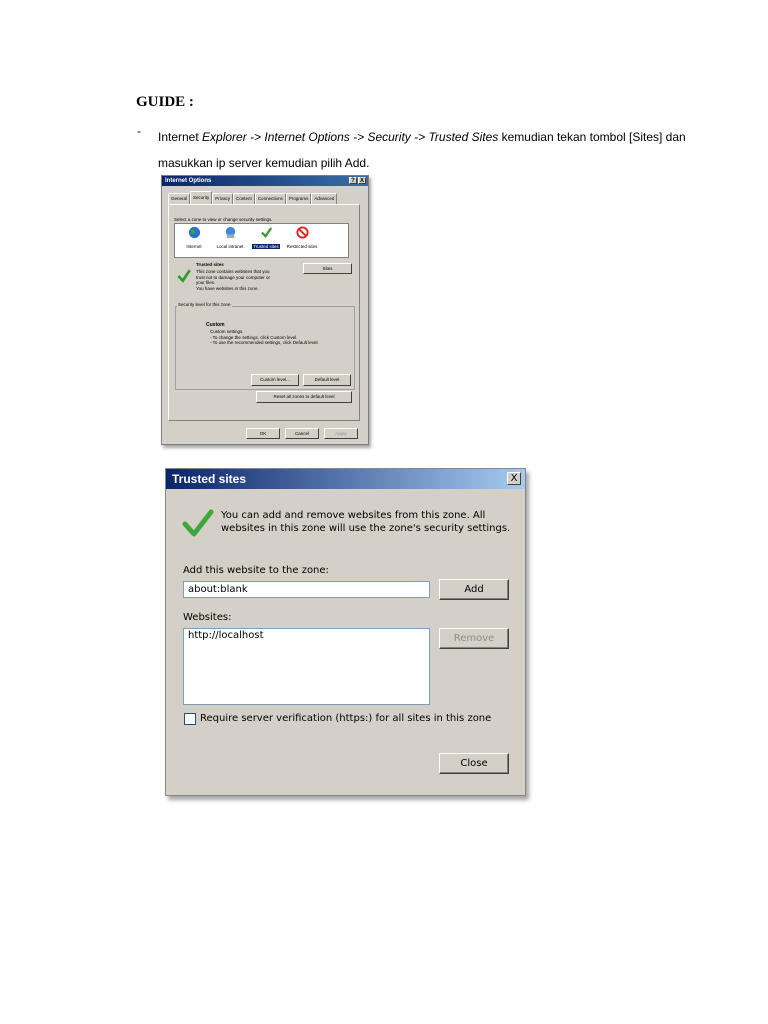  Describe the element at coordinates (188, 181) in the screenshot. I see `io-title: Internet Options` at that location.